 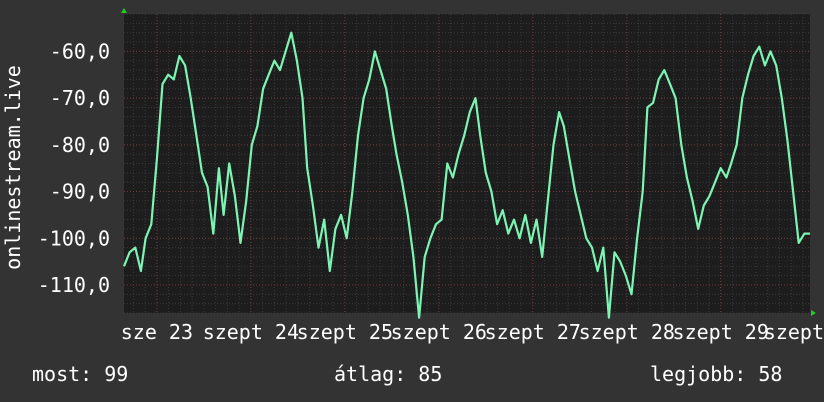 I want to click on y-tick-label: -90,0, so click(x=80, y=192).